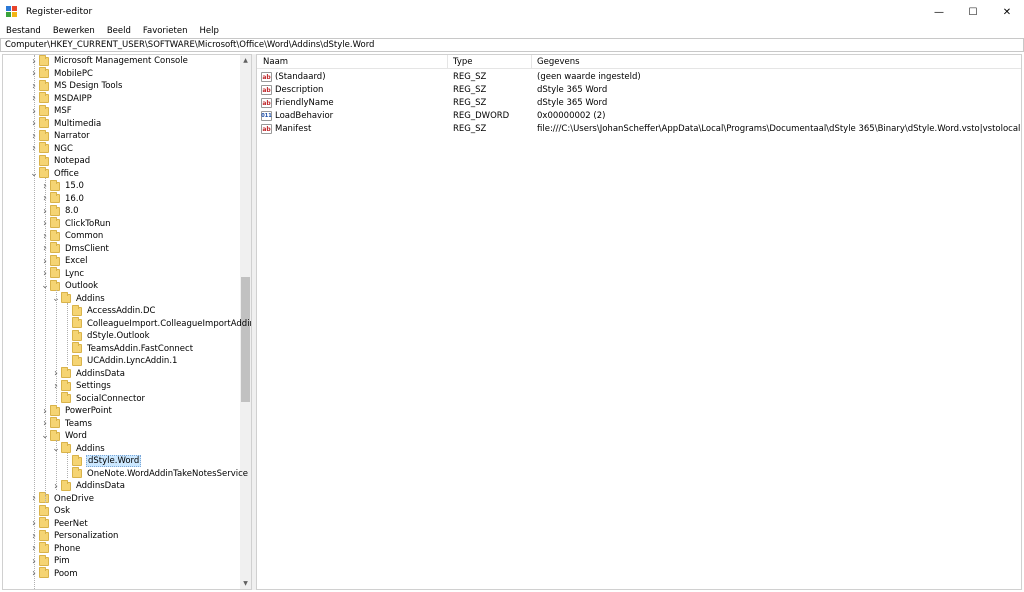 The image size is (1024, 592). I want to click on tree-node: › Common, so click(72, 236).